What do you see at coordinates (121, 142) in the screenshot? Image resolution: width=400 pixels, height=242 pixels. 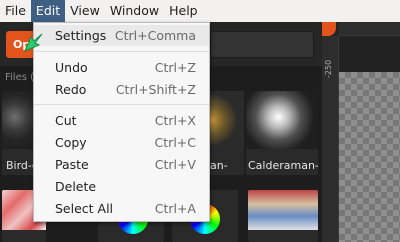 I see `menu-item-copy: Copy Ctrl+C` at bounding box center [121, 142].